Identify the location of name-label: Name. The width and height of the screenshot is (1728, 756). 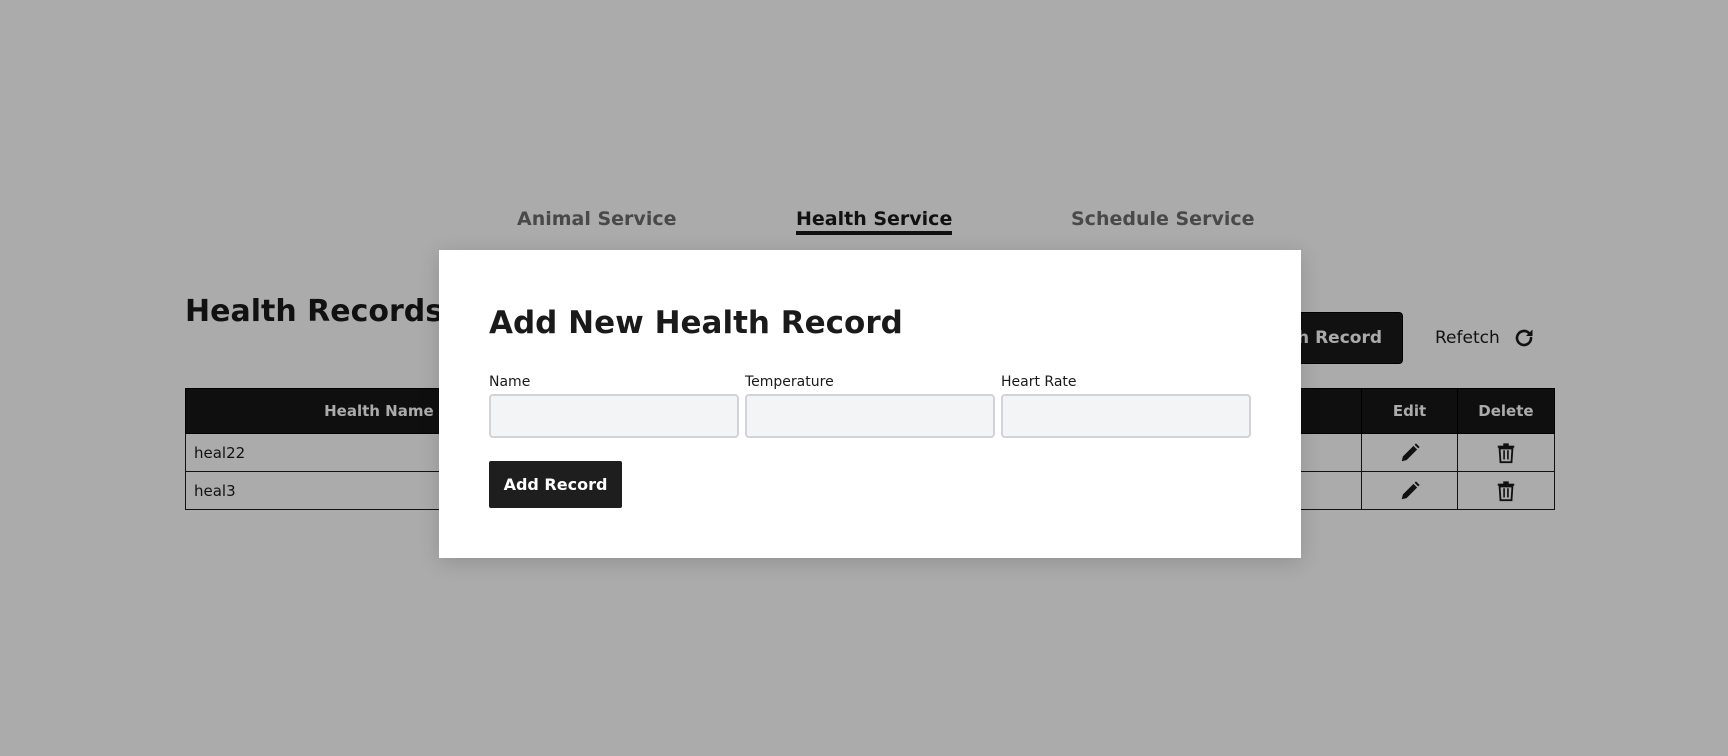
(510, 382).